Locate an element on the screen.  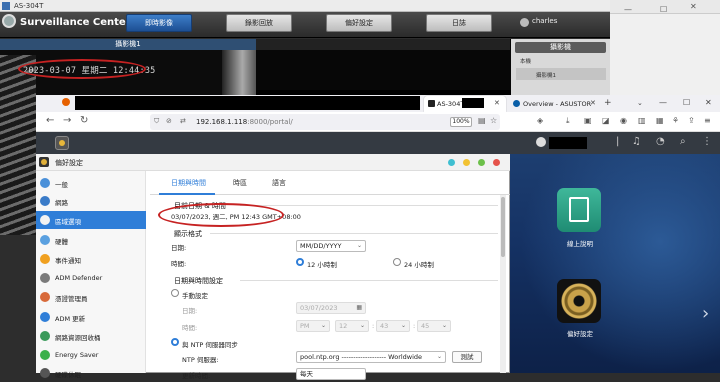
window-title: AS-304T is located at coordinates (29, 6).